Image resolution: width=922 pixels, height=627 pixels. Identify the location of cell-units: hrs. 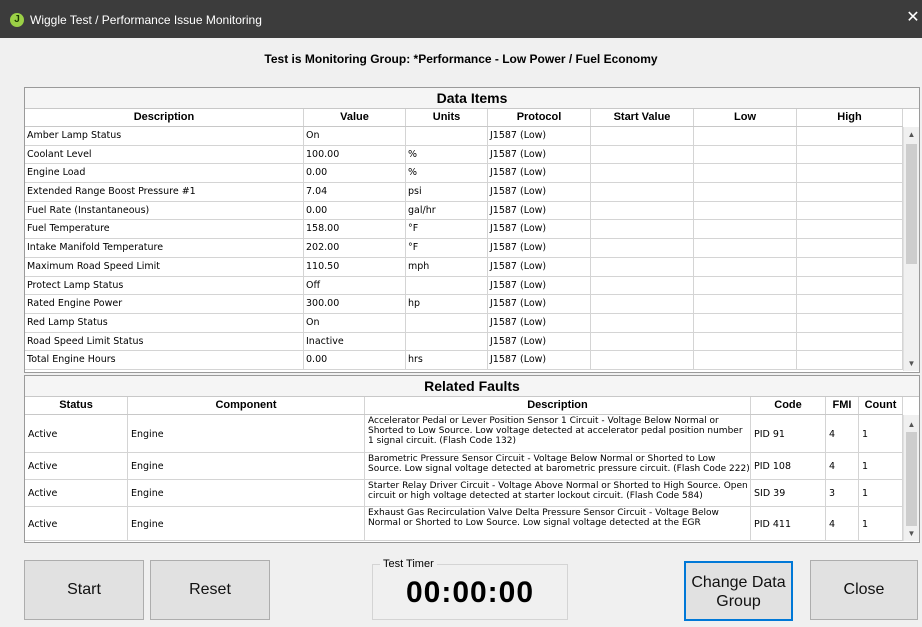
(447, 360).